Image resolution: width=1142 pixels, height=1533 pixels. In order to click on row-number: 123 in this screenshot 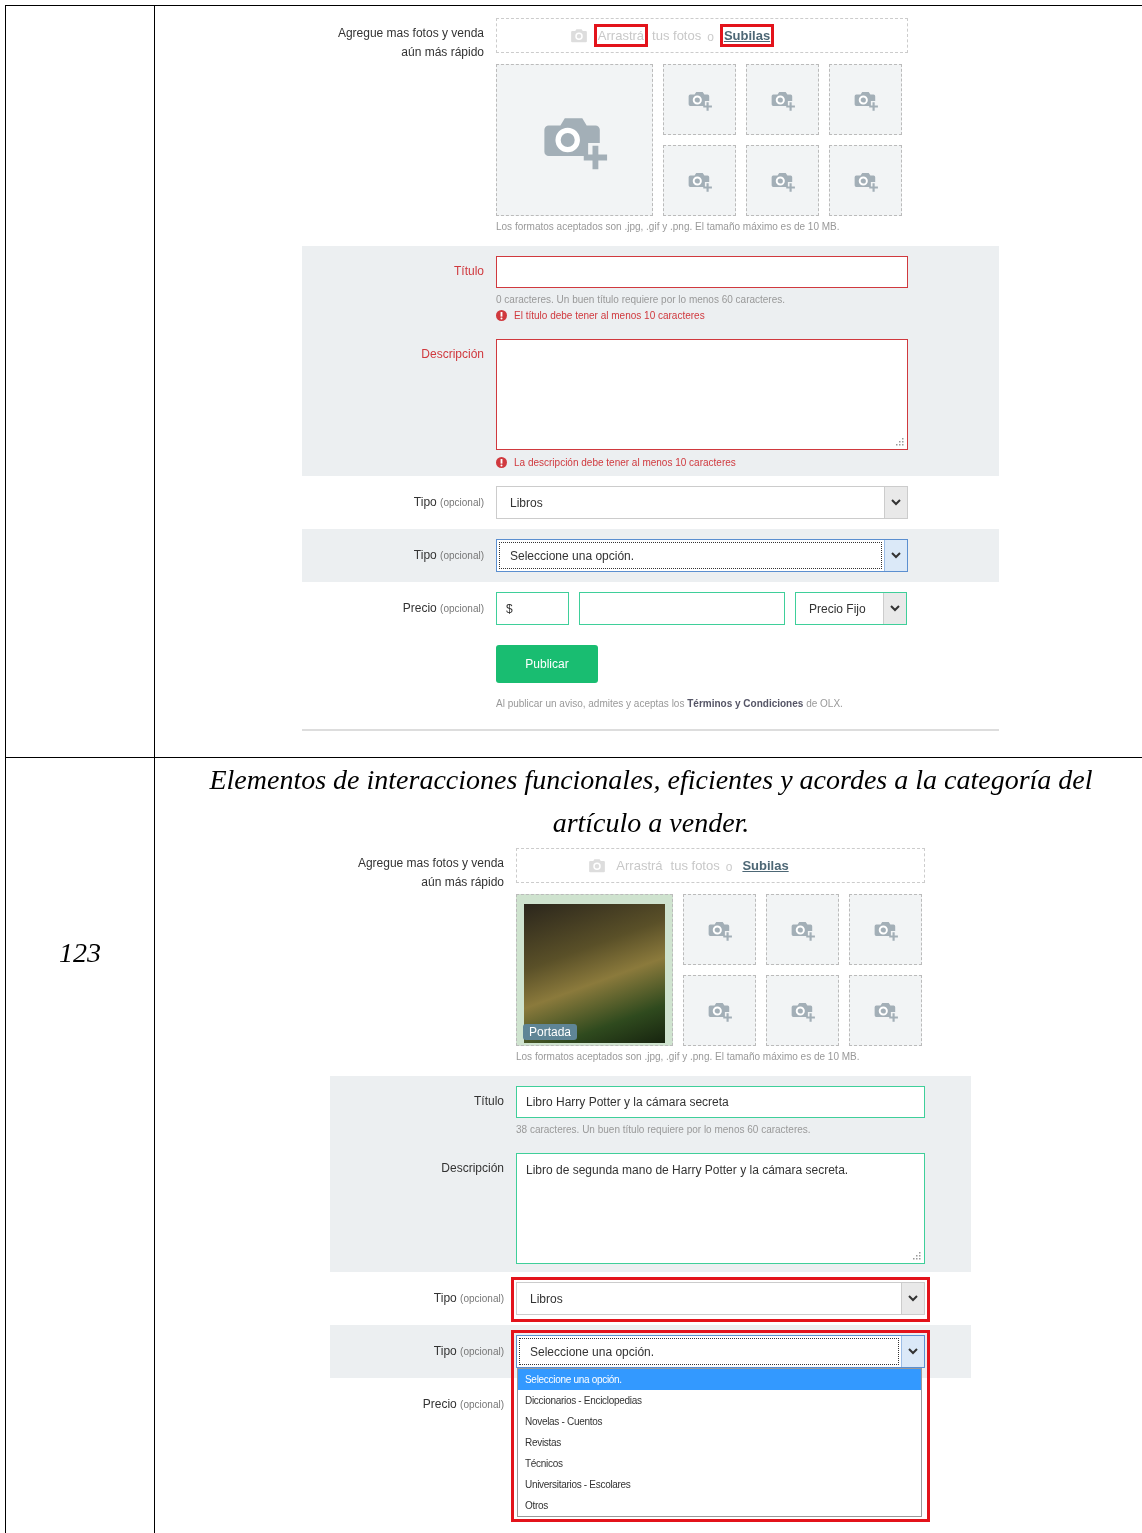, I will do `click(80, 953)`.